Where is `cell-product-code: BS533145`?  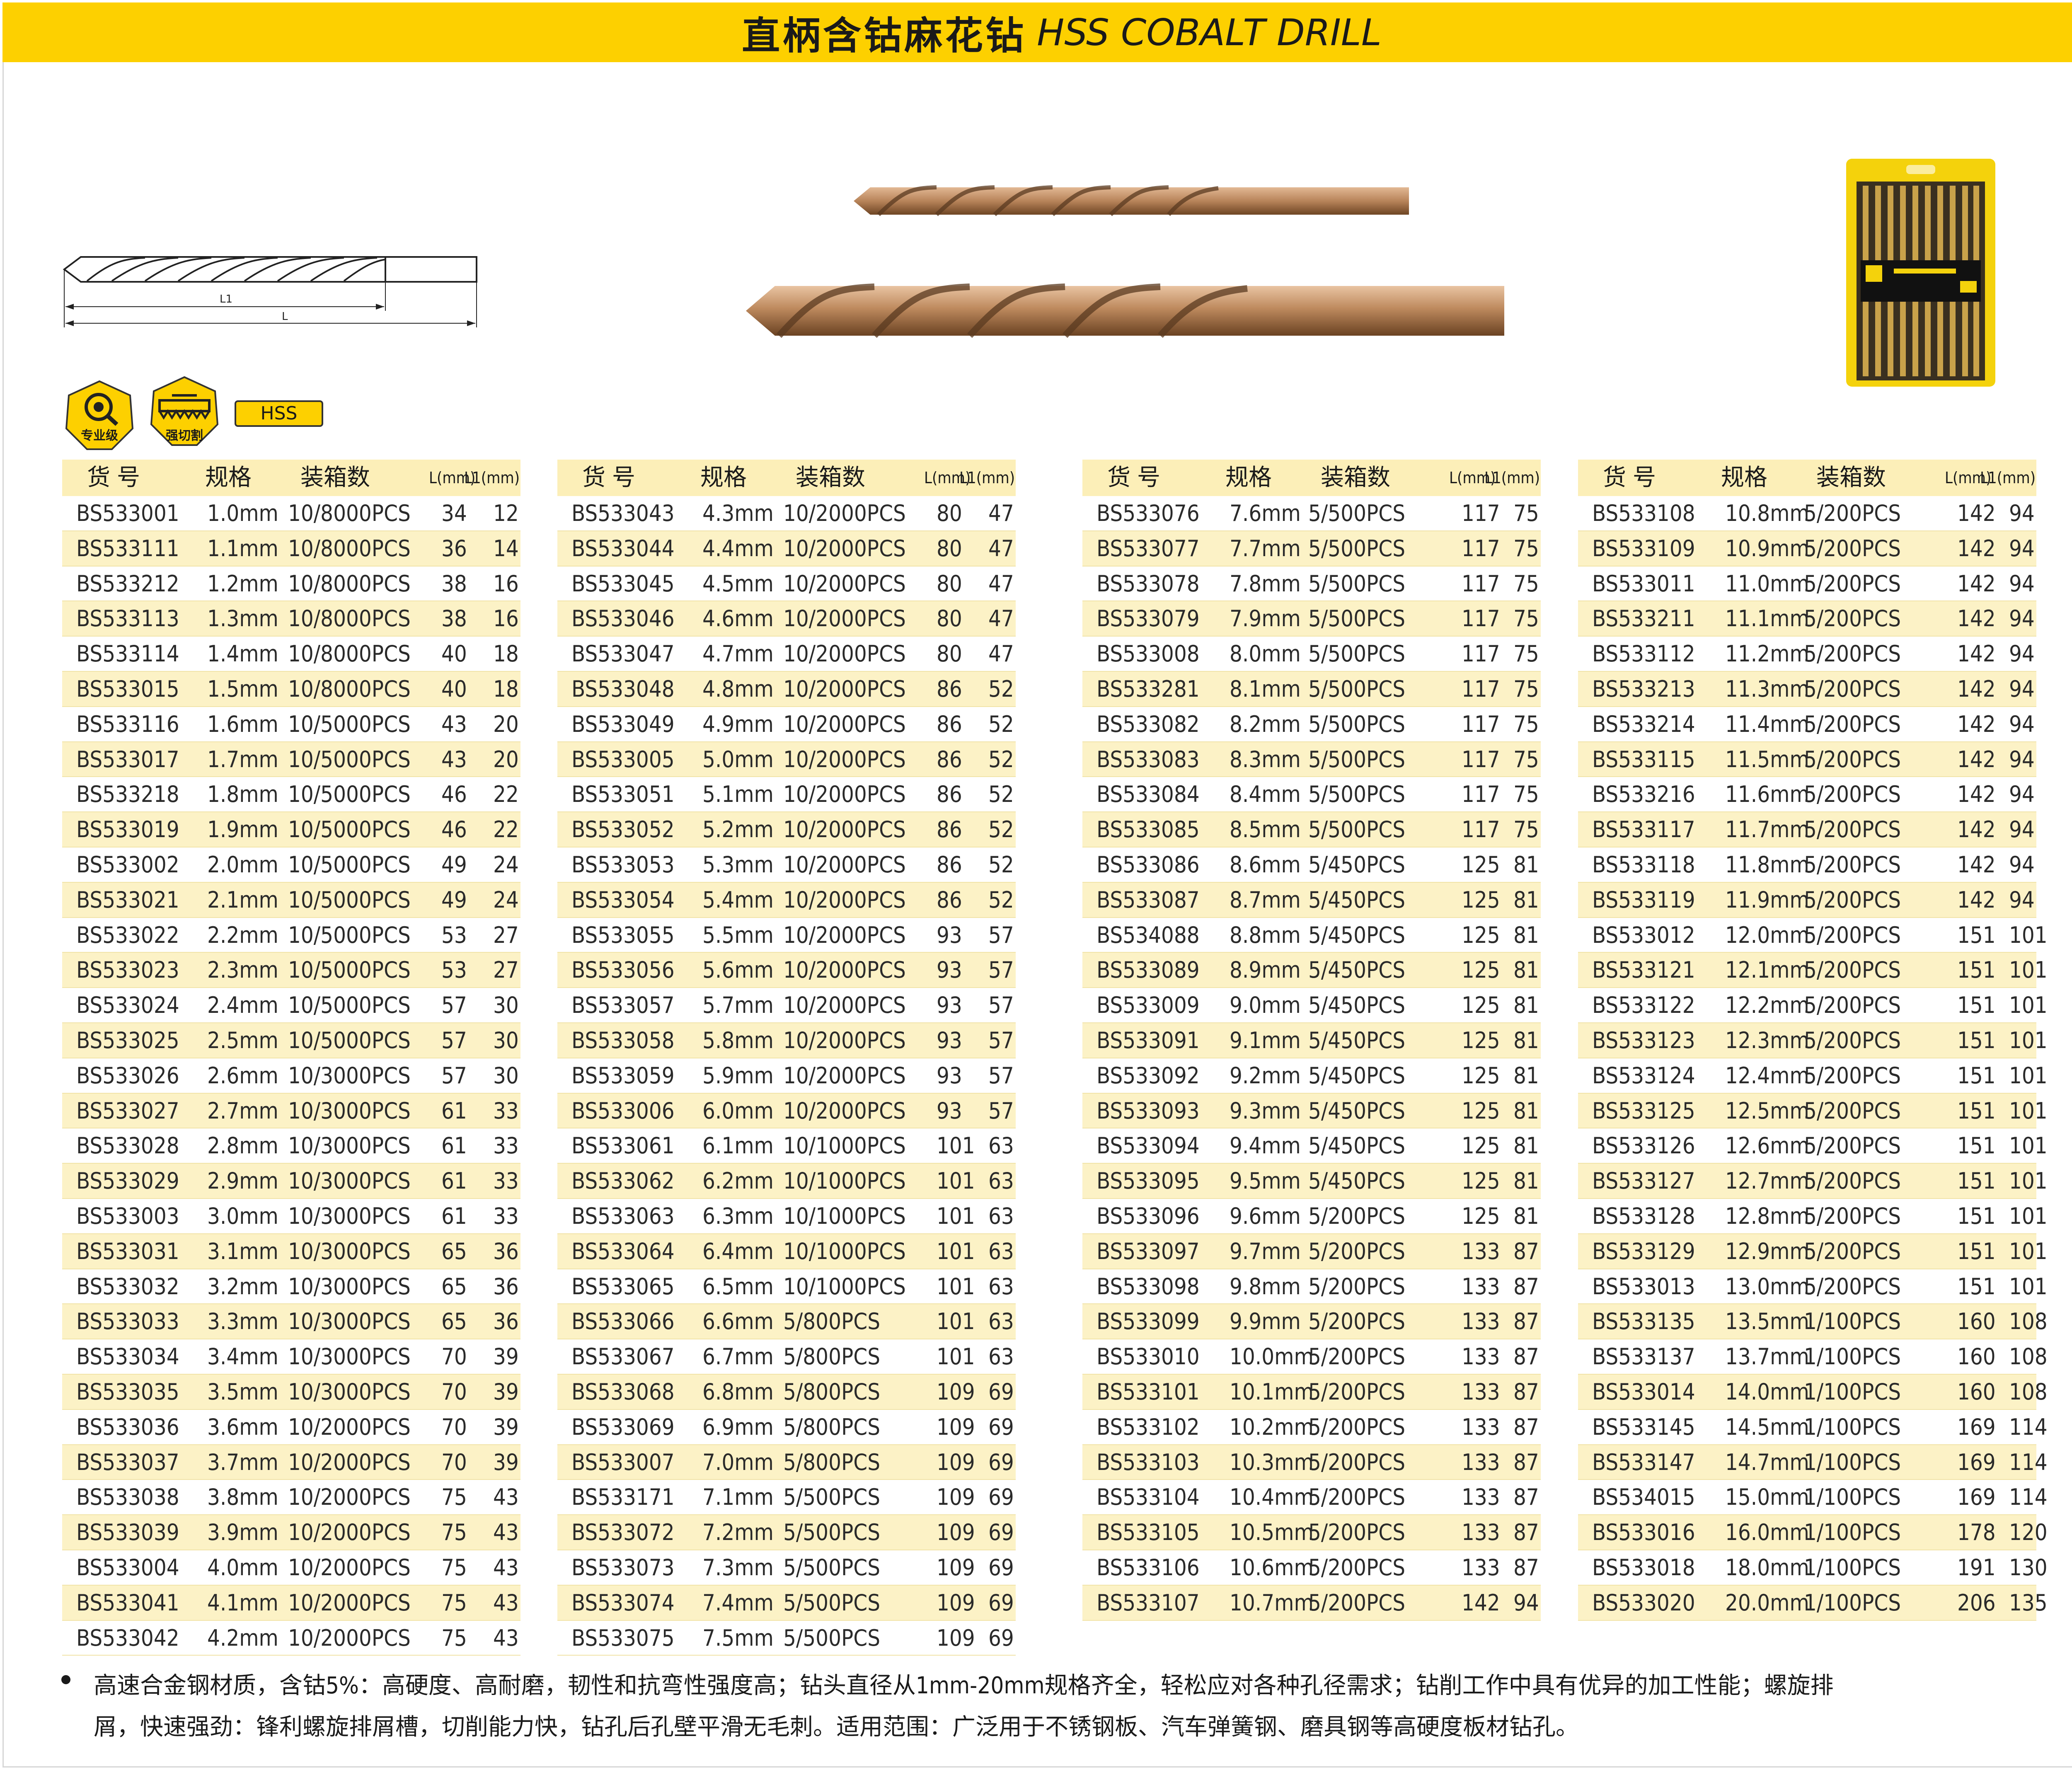
cell-product-code: BS533145 is located at coordinates (1643, 1427).